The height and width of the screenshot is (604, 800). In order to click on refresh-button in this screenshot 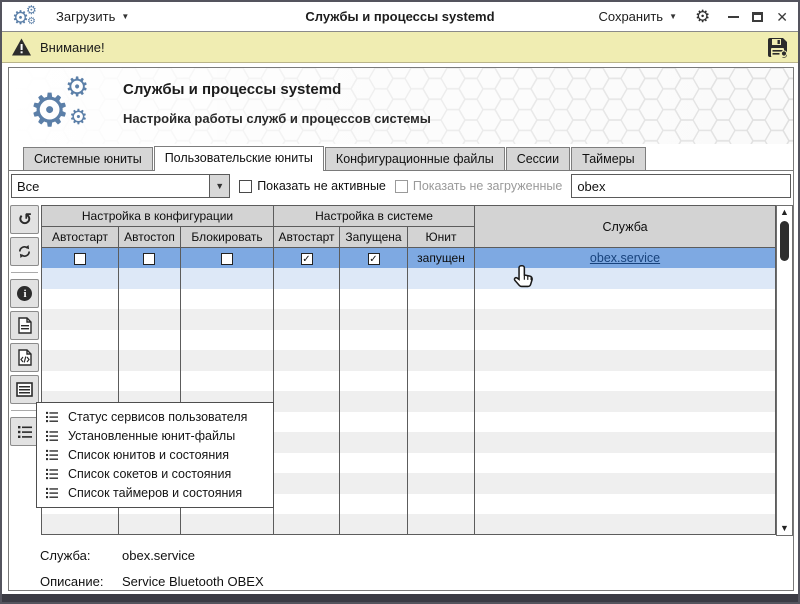, I will do `click(25, 251)`.